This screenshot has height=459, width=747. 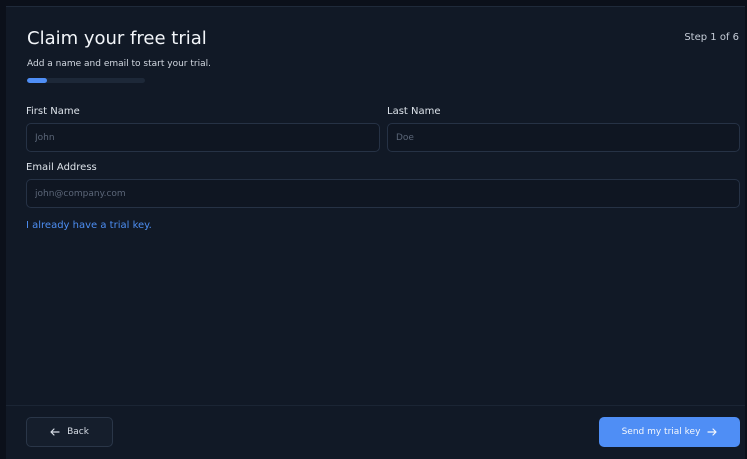 I want to click on trial-key-link: I already have a trial key., so click(x=89, y=225).